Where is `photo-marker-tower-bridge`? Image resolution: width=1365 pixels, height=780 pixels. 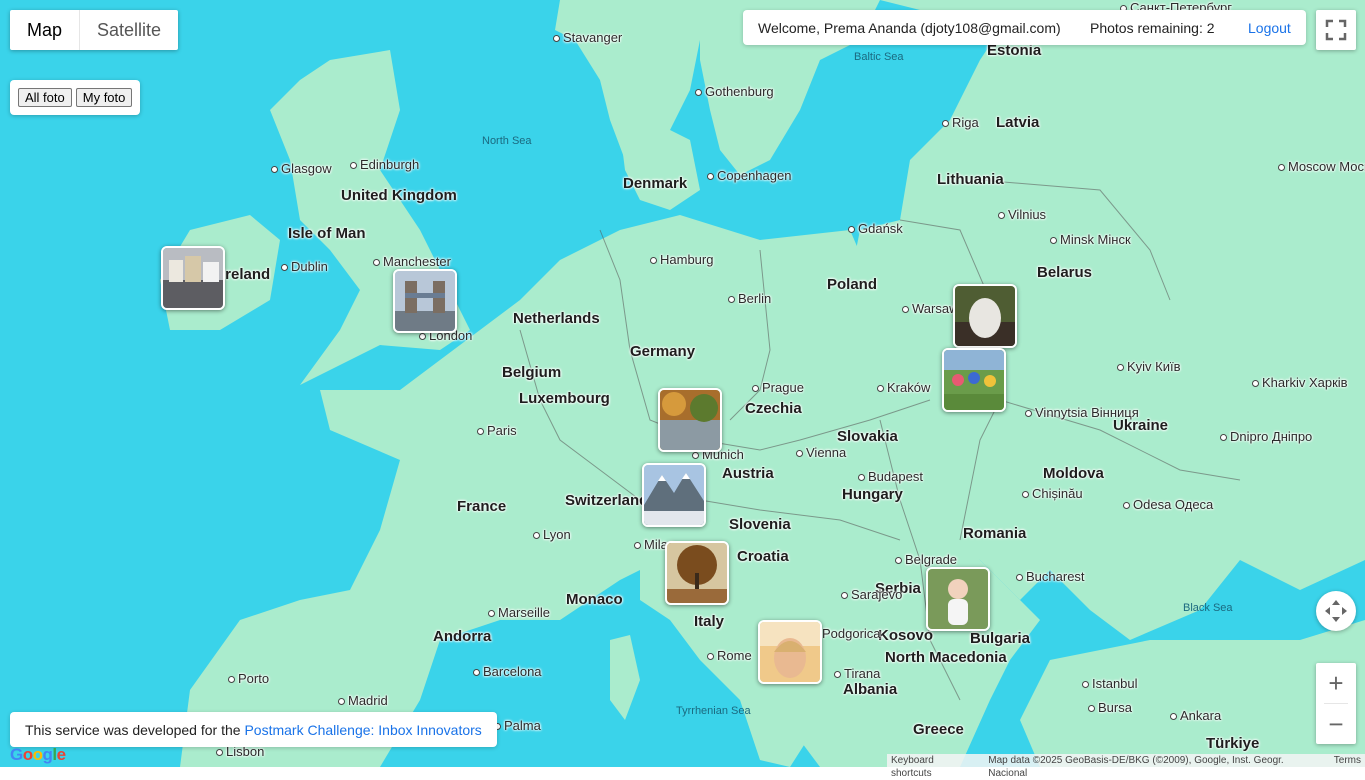 photo-marker-tower-bridge is located at coordinates (425, 301).